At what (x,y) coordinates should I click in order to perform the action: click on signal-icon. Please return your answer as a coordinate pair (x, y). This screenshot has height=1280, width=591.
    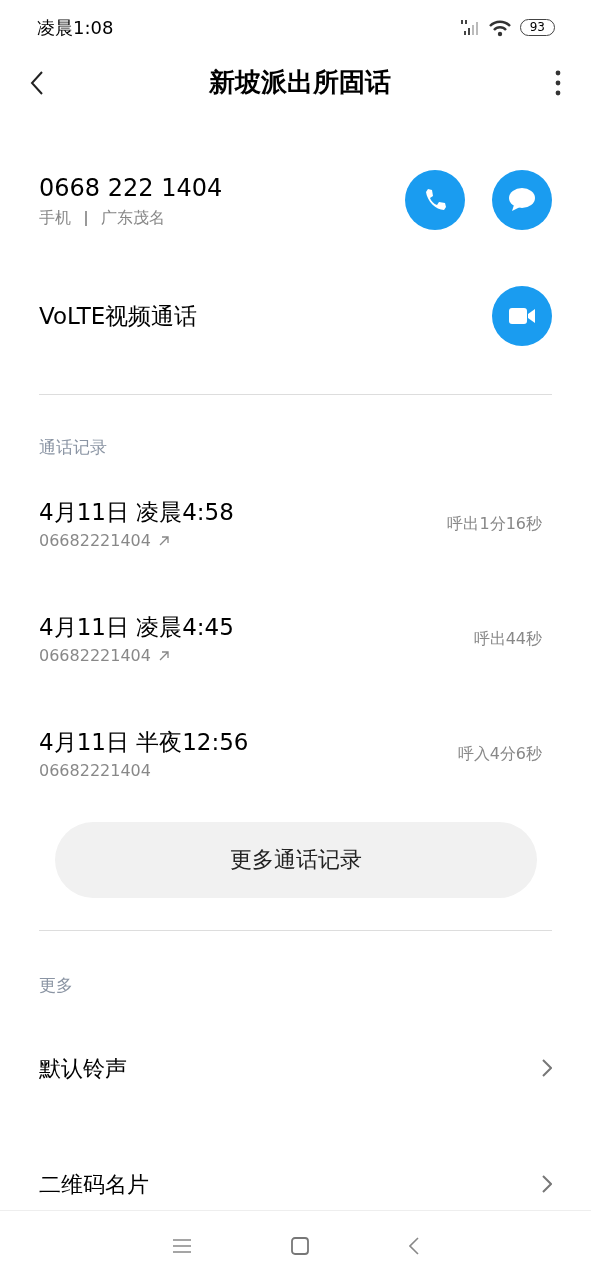
    Looking at the image, I should click on (469, 27).